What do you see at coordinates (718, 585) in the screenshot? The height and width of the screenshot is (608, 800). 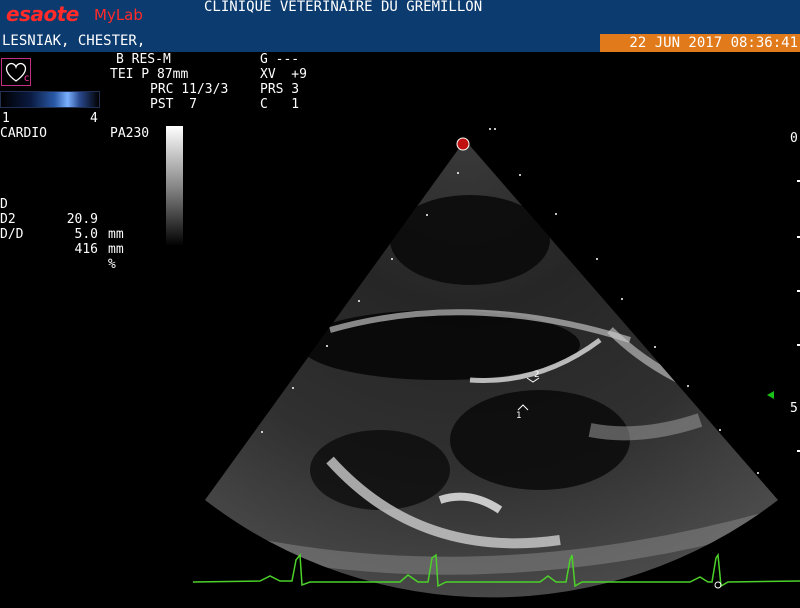 I see `ecg-cursor` at bounding box center [718, 585].